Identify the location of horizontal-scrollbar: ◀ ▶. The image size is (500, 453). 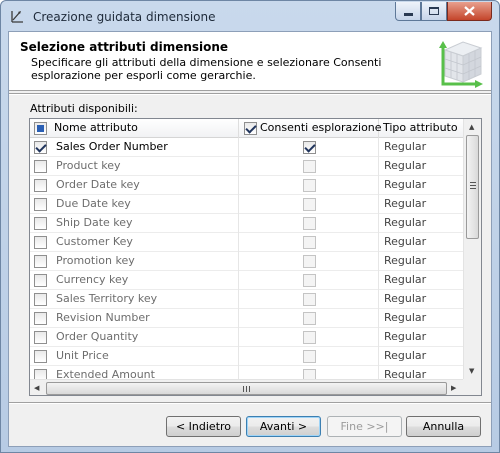
(246, 387).